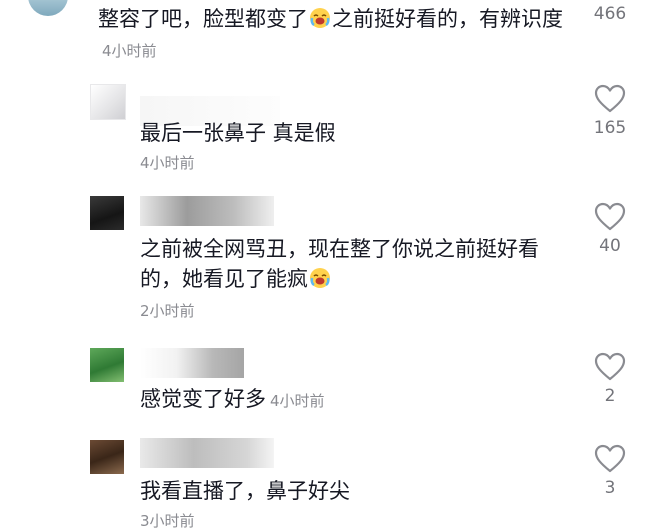 The width and height of the screenshot is (660, 532). I want to click on like-count: 3, so click(610, 488).